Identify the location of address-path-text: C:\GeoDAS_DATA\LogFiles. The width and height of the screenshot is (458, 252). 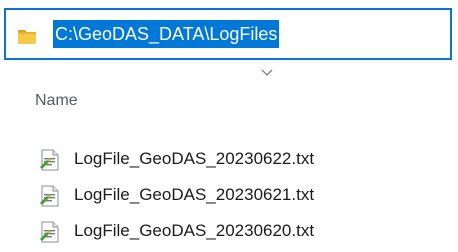
(166, 34).